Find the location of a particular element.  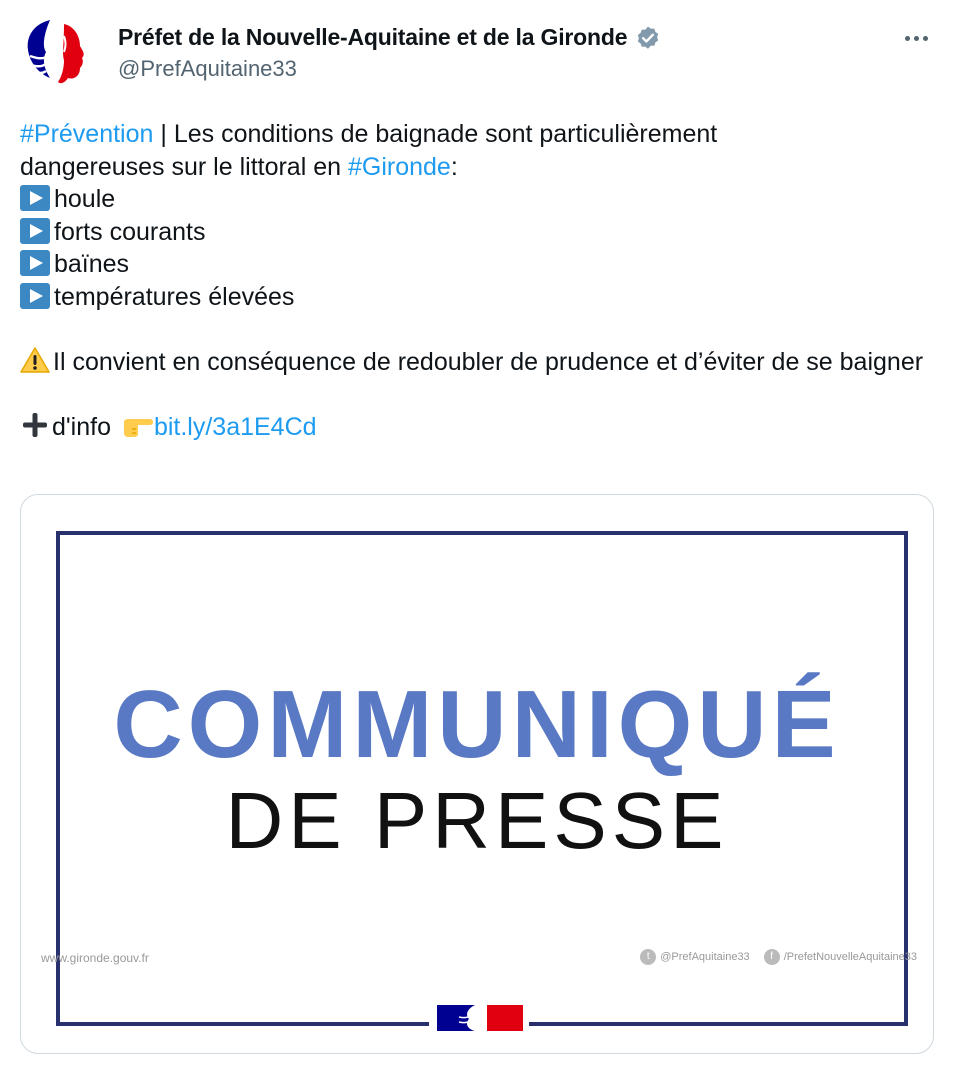

website-text: www.gironde.gouv.fr is located at coordinates (95, 958).